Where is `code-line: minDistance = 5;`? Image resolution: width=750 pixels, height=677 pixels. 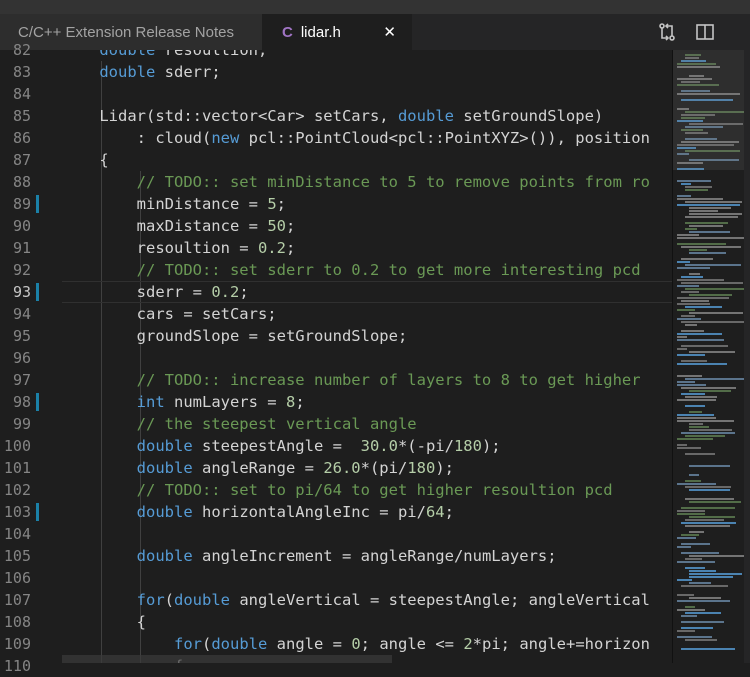
code-line: minDistance = 5; is located at coordinates (174, 204).